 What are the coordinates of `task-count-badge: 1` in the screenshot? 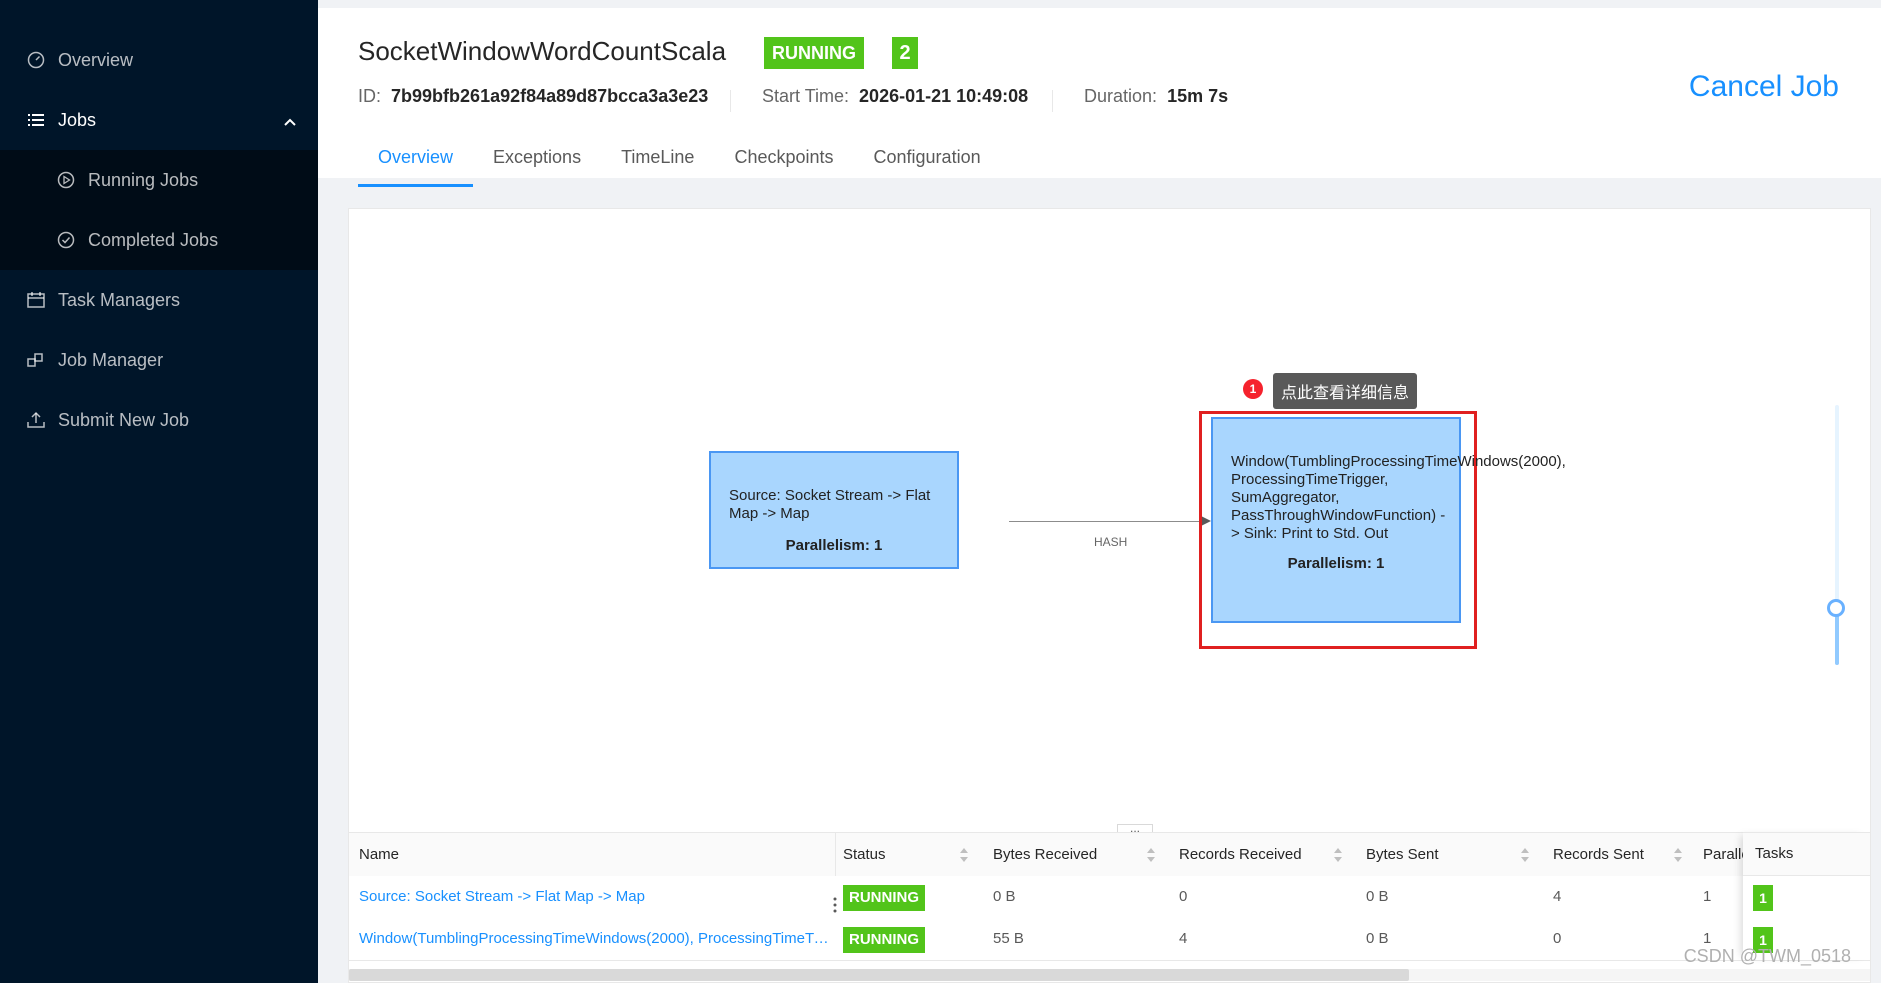 It's located at (1763, 898).